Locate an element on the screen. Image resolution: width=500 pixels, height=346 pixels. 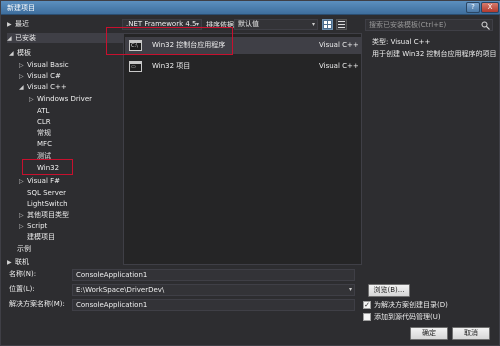
tree-item-label: MFC is located at coordinates (44, 144).